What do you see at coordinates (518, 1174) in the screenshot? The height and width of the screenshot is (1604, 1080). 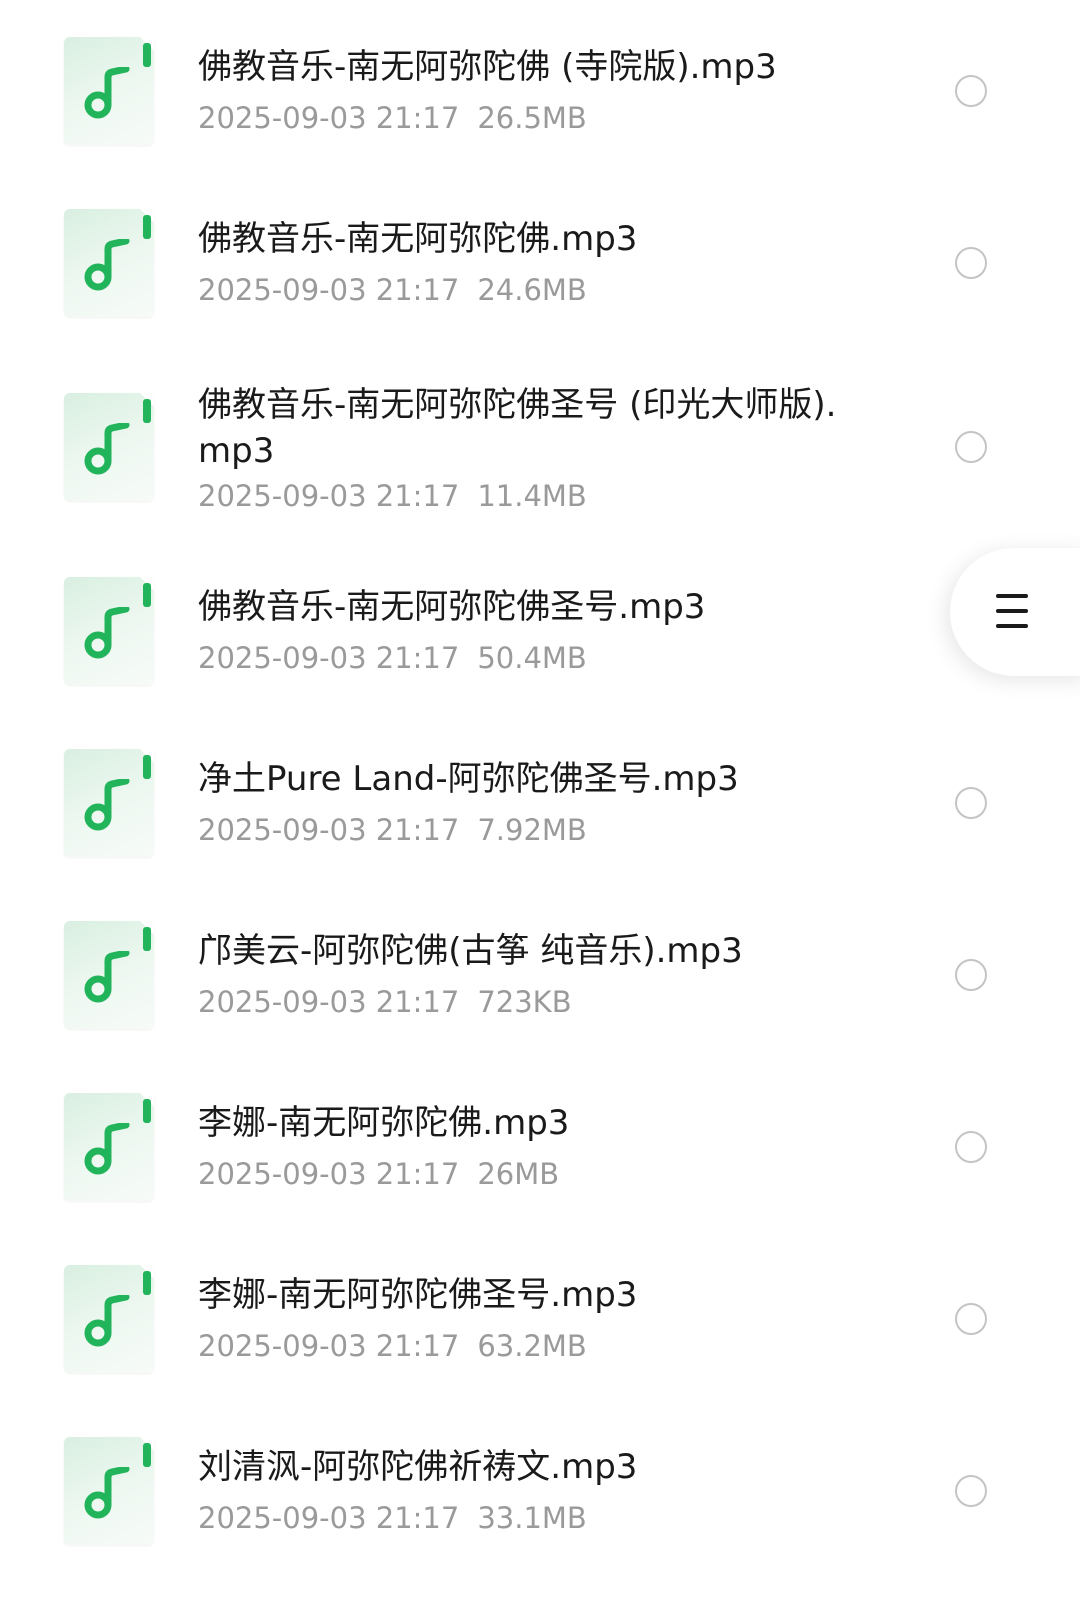 I see `file-size: 26MB` at bounding box center [518, 1174].